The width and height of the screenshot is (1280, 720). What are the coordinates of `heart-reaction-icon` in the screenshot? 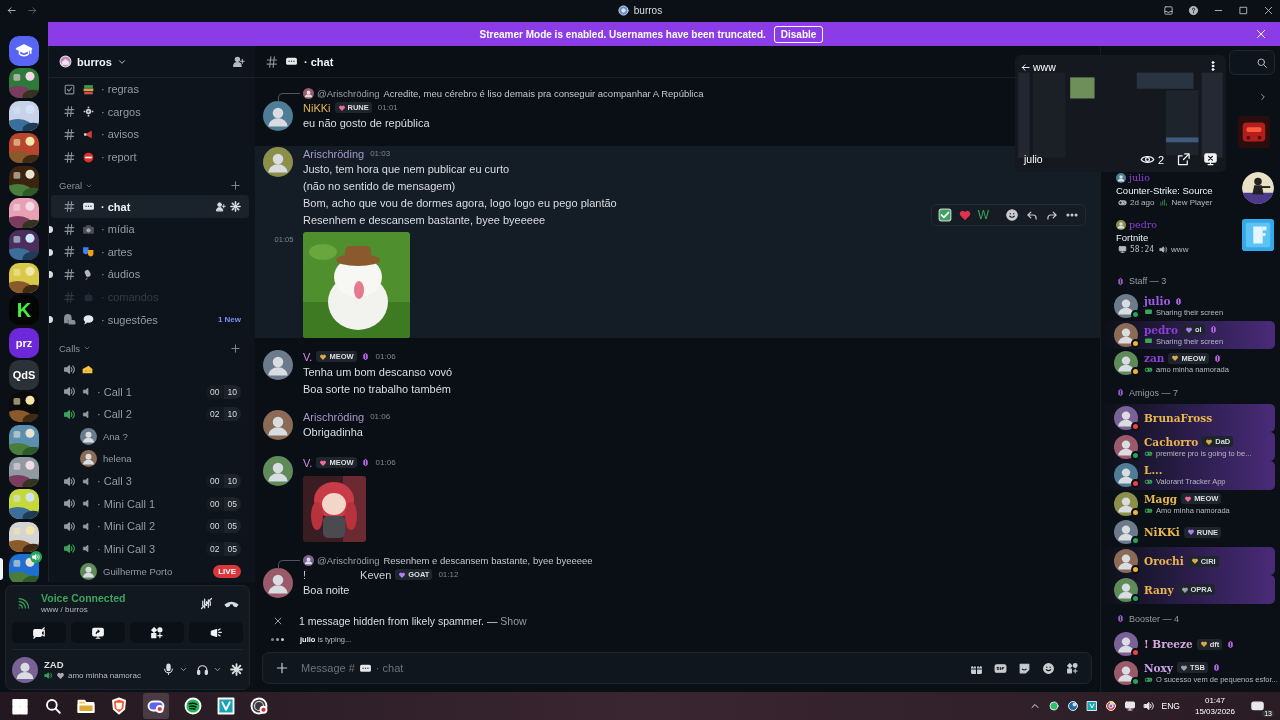 It's located at (964, 215).